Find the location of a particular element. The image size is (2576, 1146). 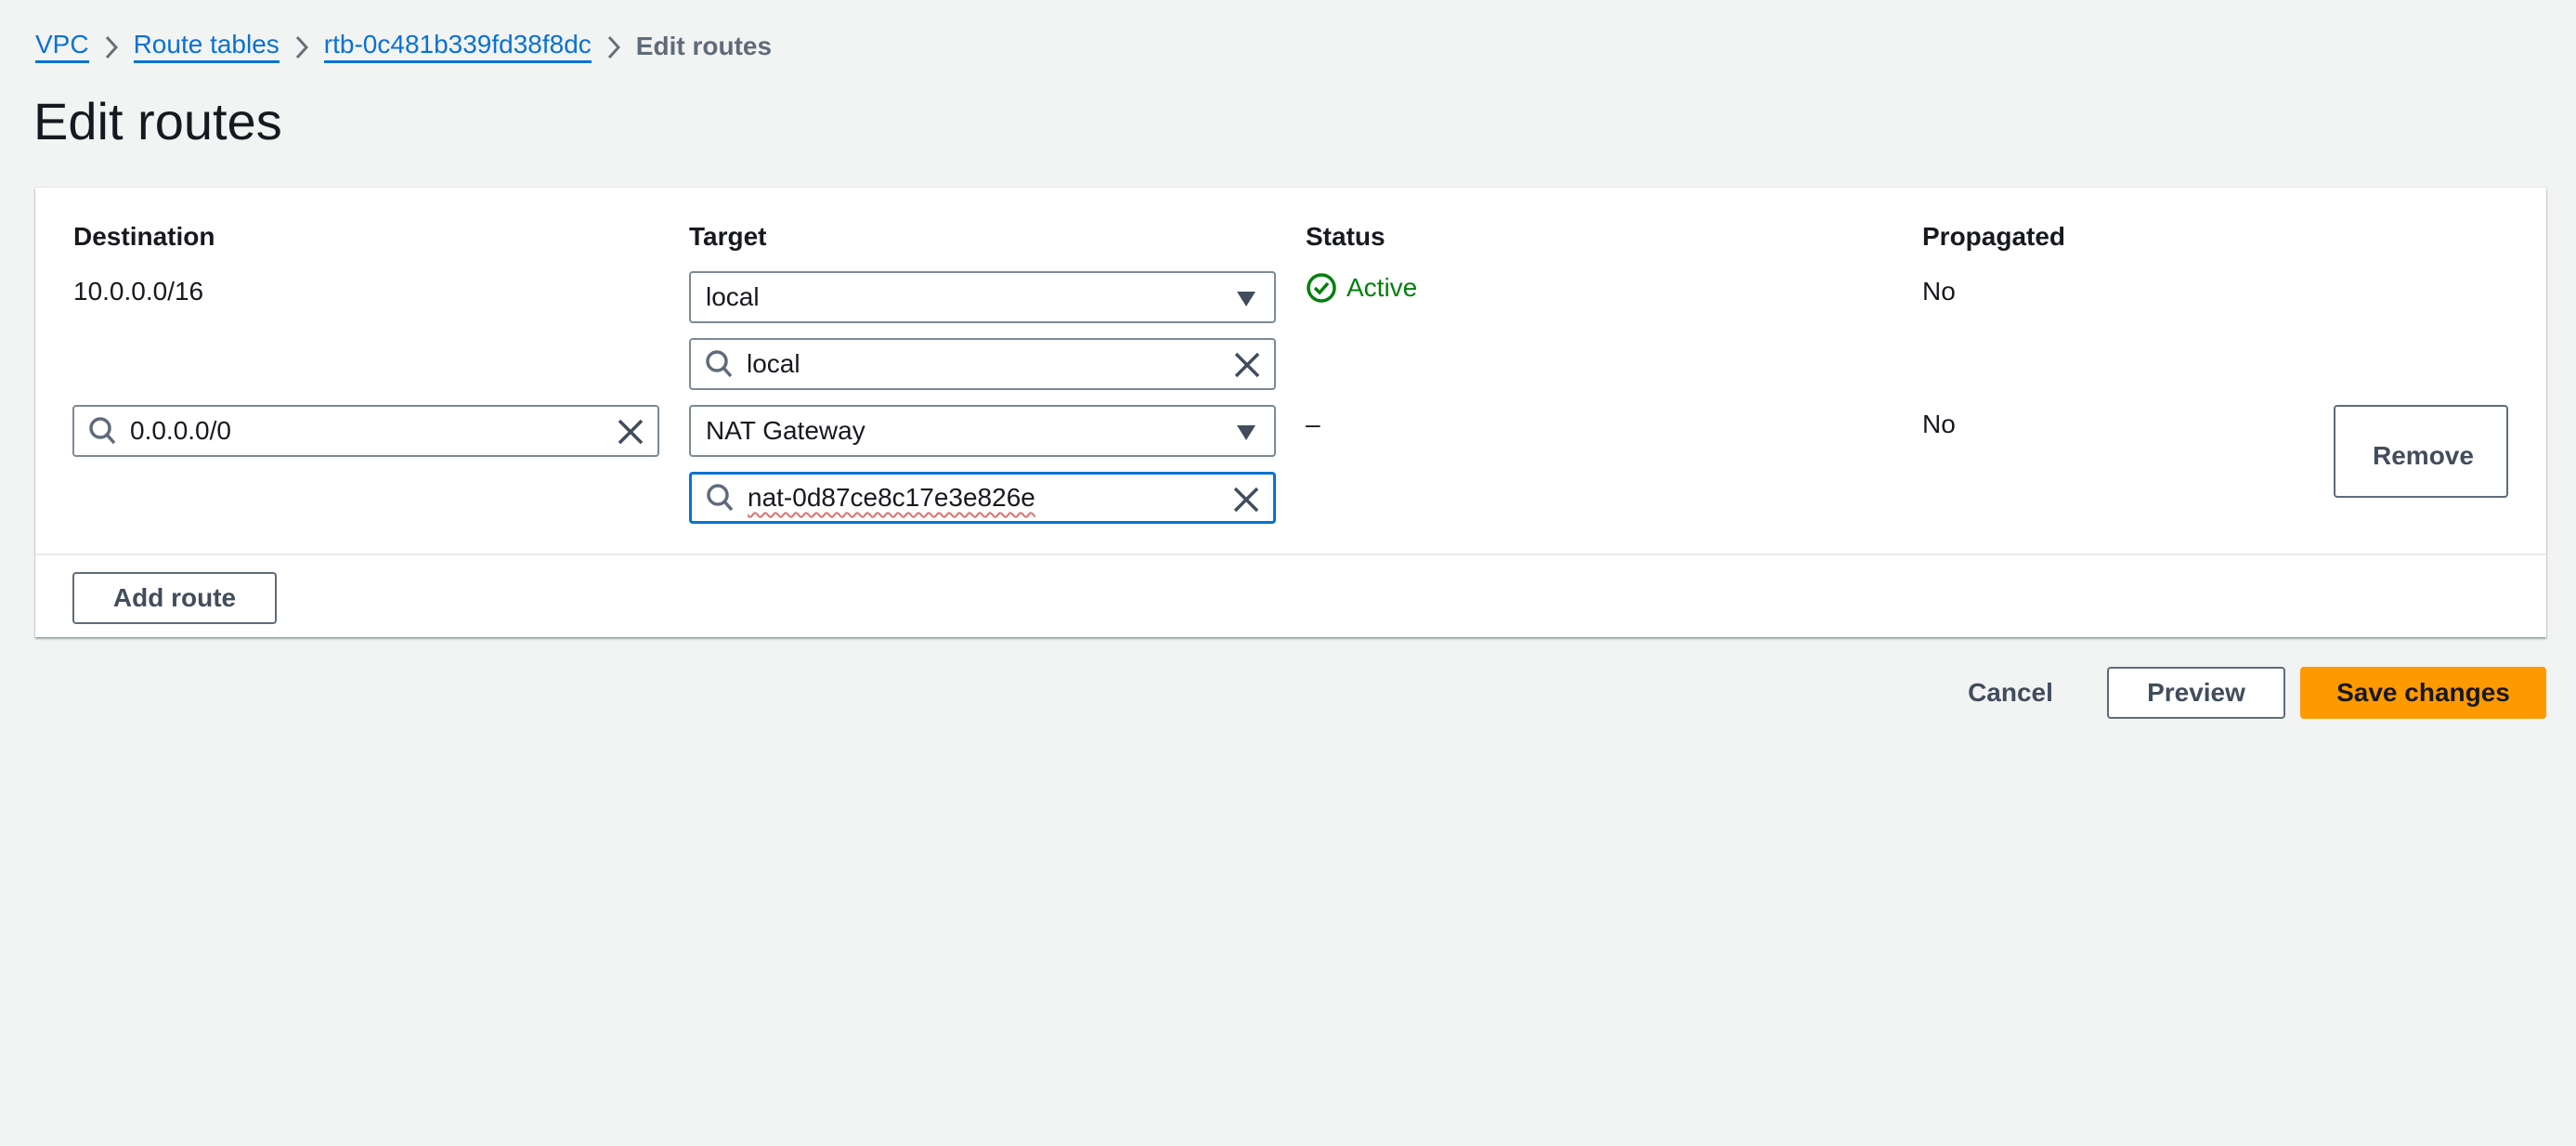

save-changes-button: Save changes is located at coordinates (2423, 693).